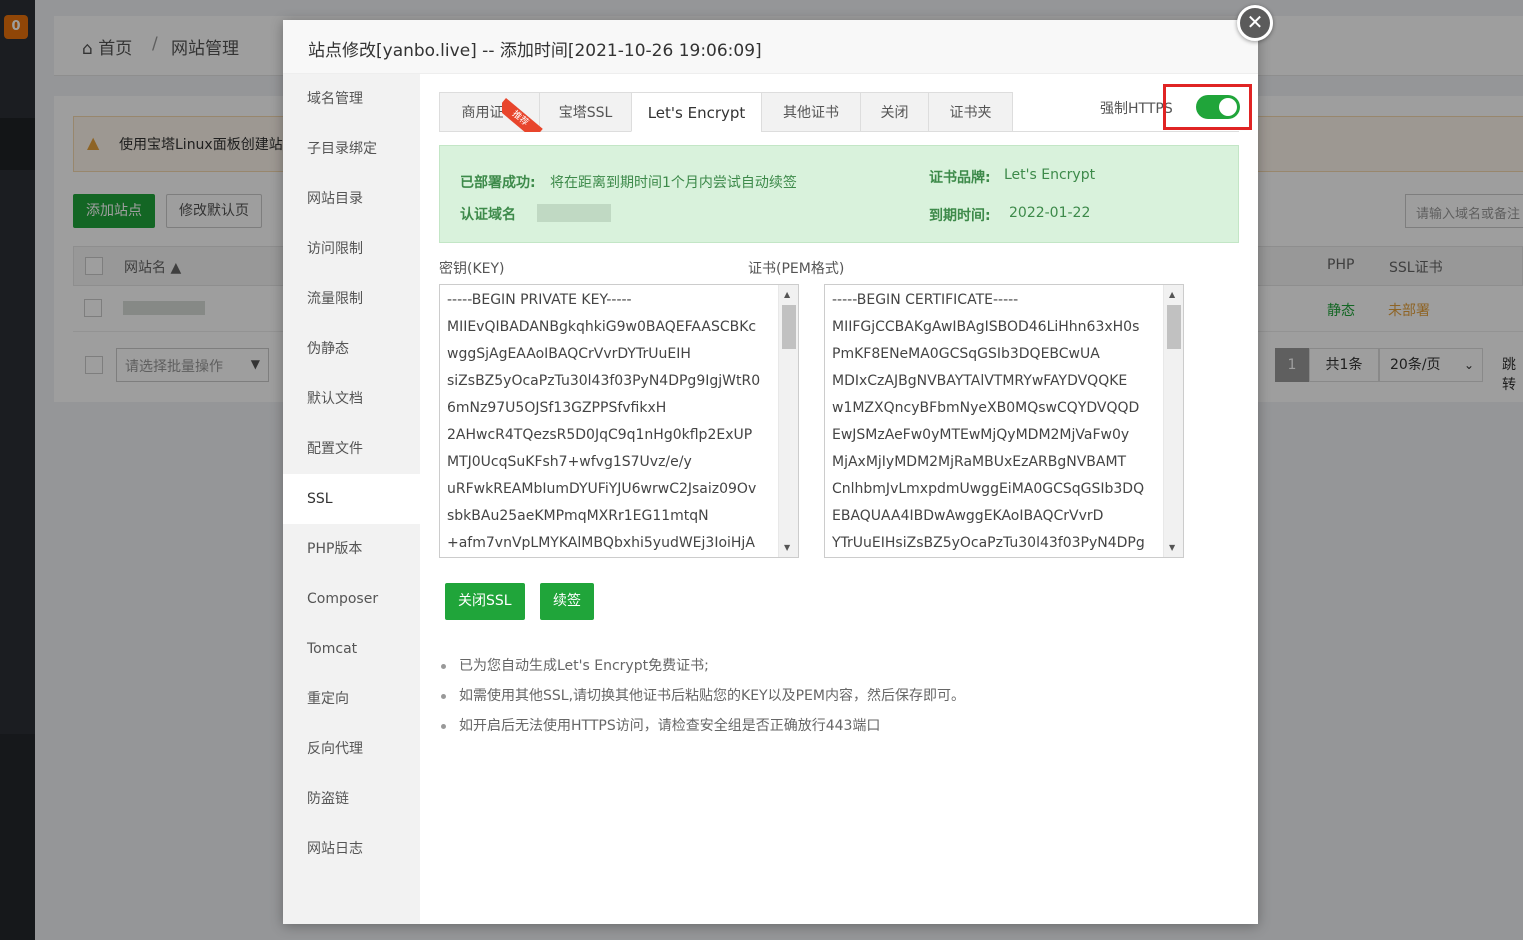  I want to click on deployed-text: 将在距离到期时间1个月内尝试自动续签, so click(673, 183).